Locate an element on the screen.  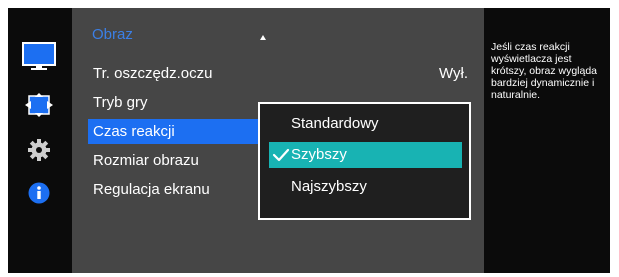
settings-tab is located at coordinates (39, 150).